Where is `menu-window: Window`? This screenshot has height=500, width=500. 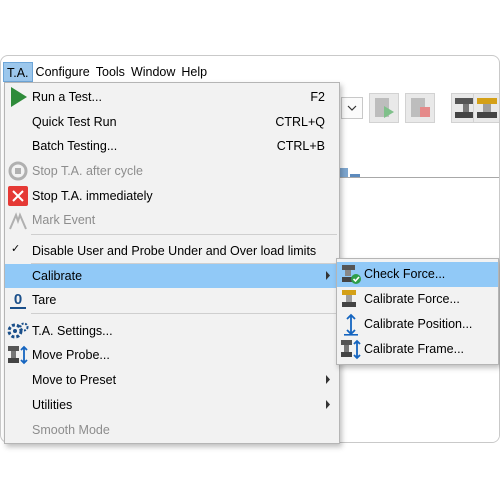
menu-window: Window is located at coordinates (153, 72).